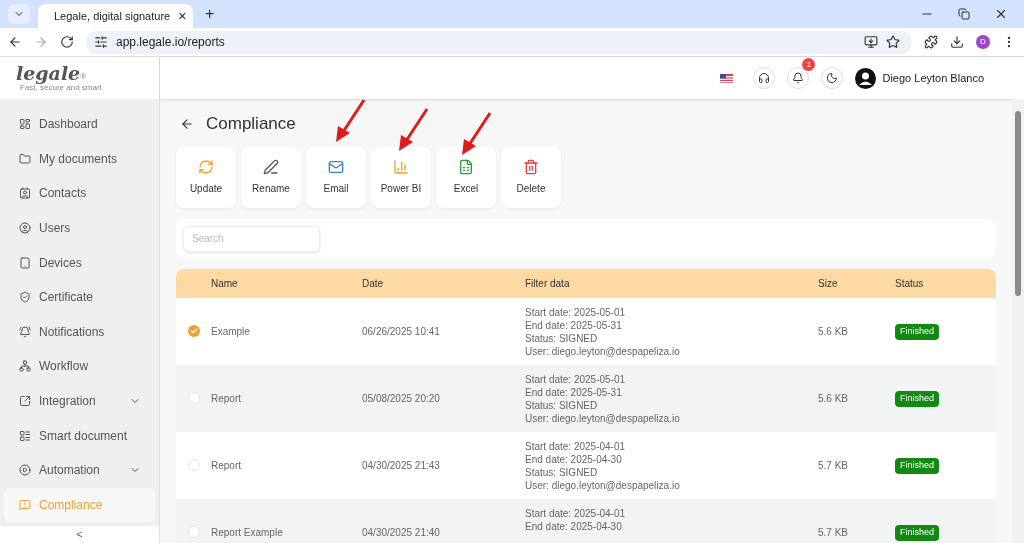 The height and width of the screenshot is (543, 1024). Describe the element at coordinates (61, 88) in the screenshot. I see `logo-tagline: Fast, secure and smart` at that location.